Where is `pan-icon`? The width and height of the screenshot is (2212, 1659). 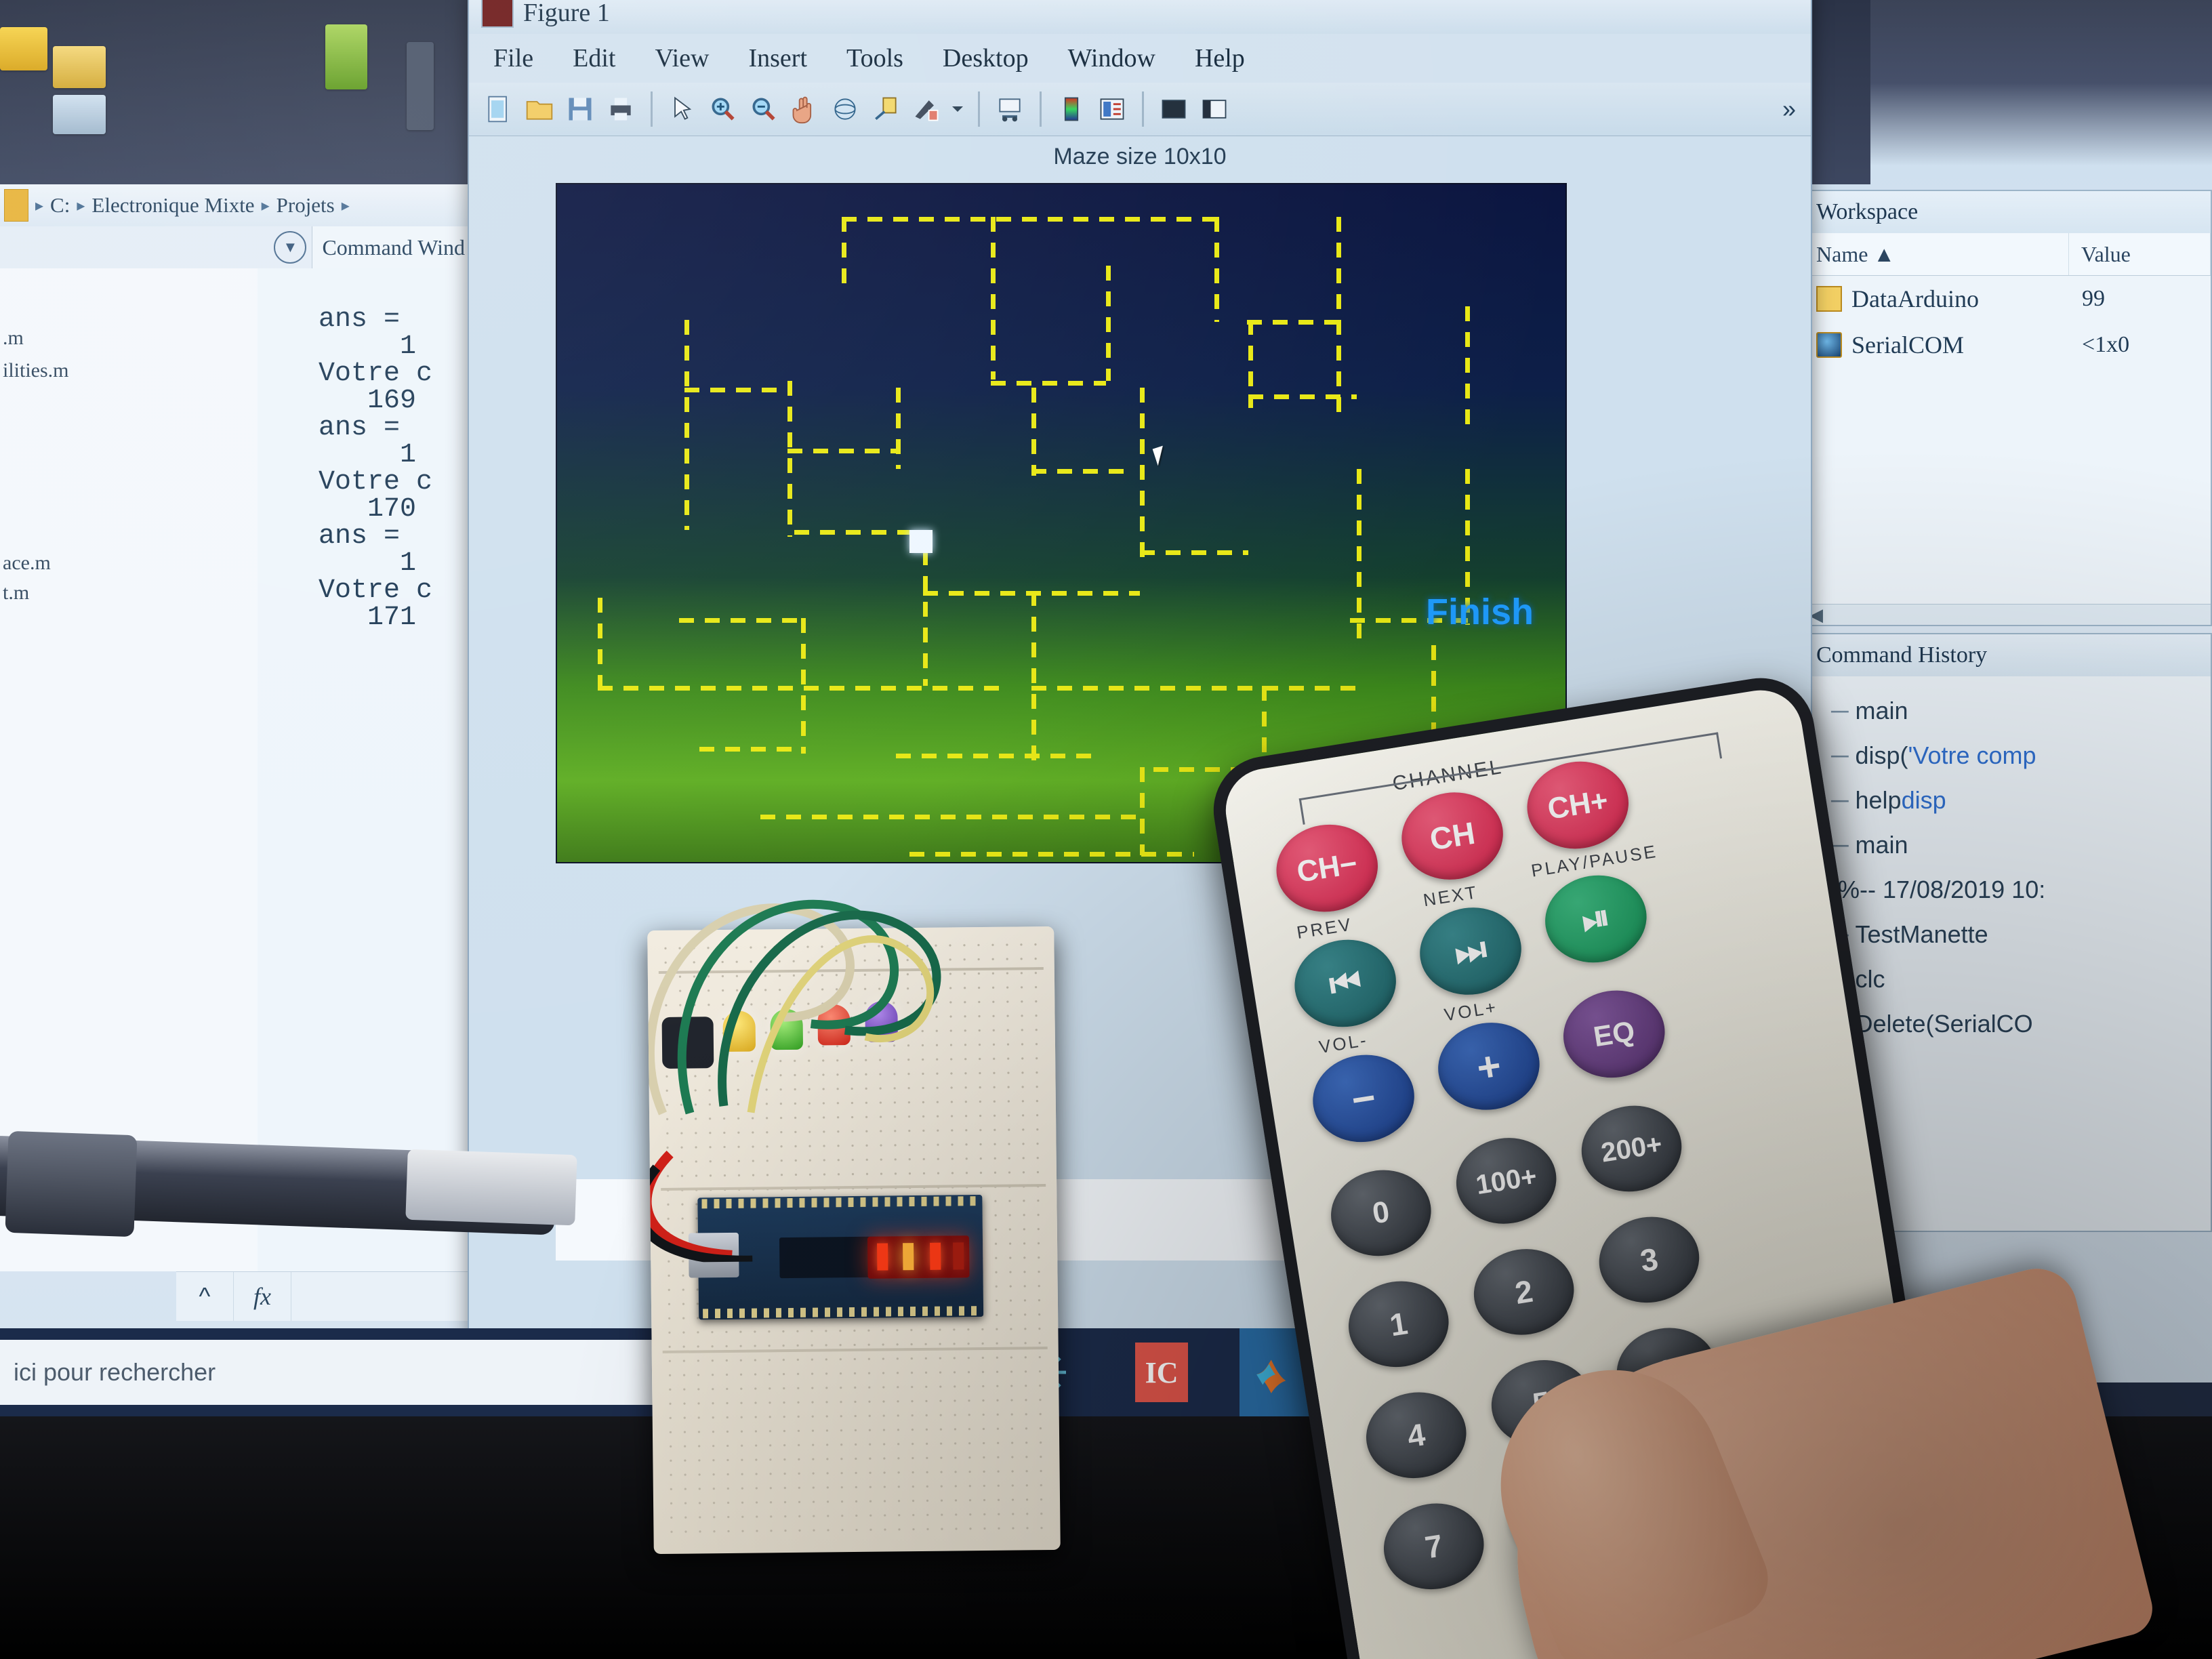 pan-icon is located at coordinates (804, 109).